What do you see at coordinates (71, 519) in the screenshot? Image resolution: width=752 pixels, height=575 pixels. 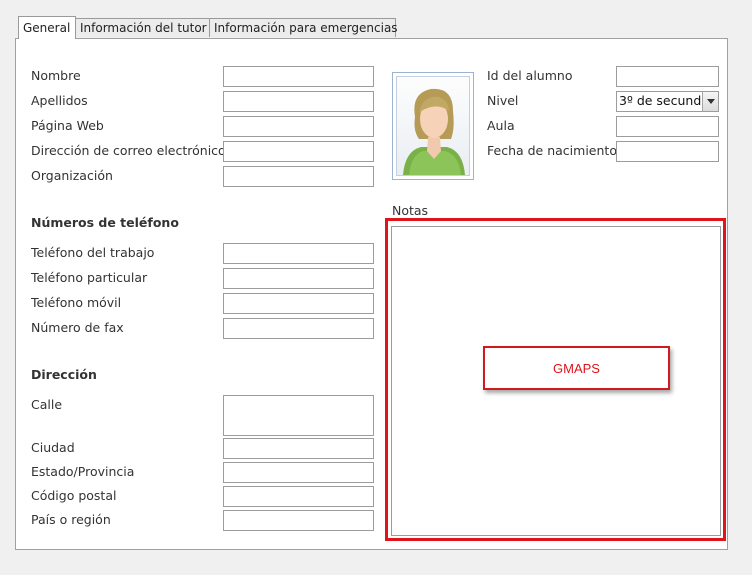 I see `pais-region-label: País o región` at bounding box center [71, 519].